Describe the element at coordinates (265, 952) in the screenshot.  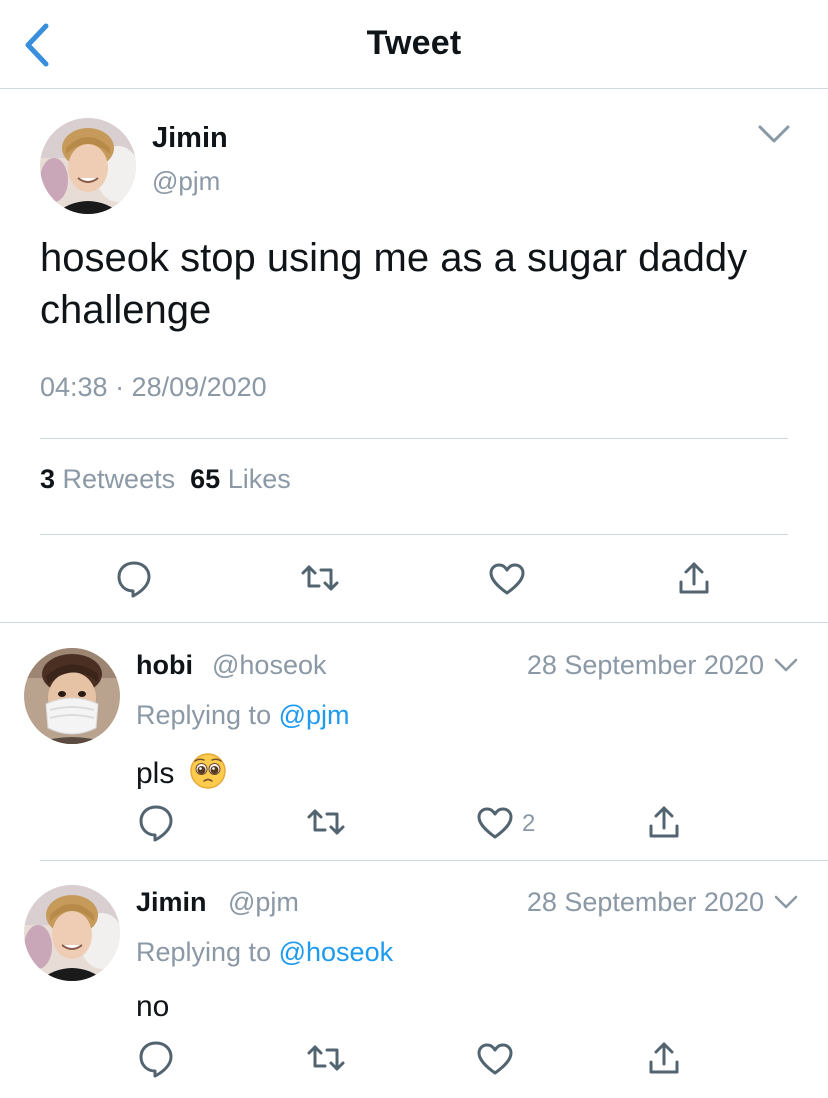
I see `replying-to-line: Replying to @hoseok` at that location.